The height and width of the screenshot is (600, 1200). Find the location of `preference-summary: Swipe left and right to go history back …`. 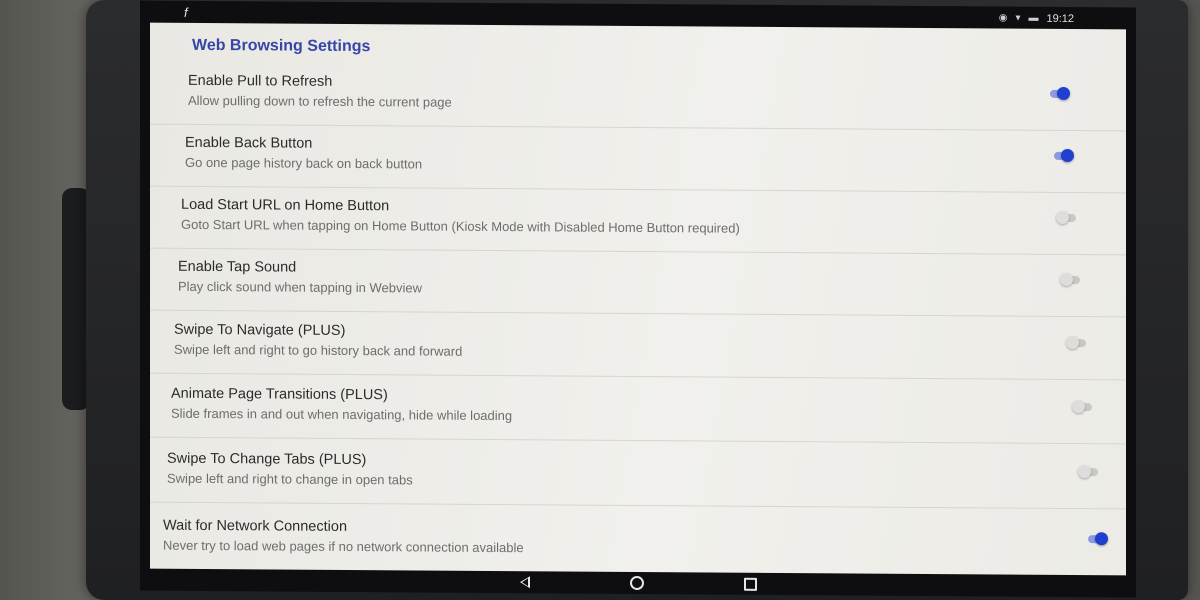

preference-summary: Swipe left and right to go history back … is located at coordinates (318, 350).